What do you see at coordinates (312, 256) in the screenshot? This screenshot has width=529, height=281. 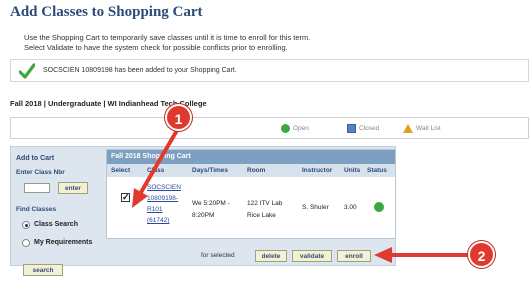 I see `validate-button: validate` at bounding box center [312, 256].